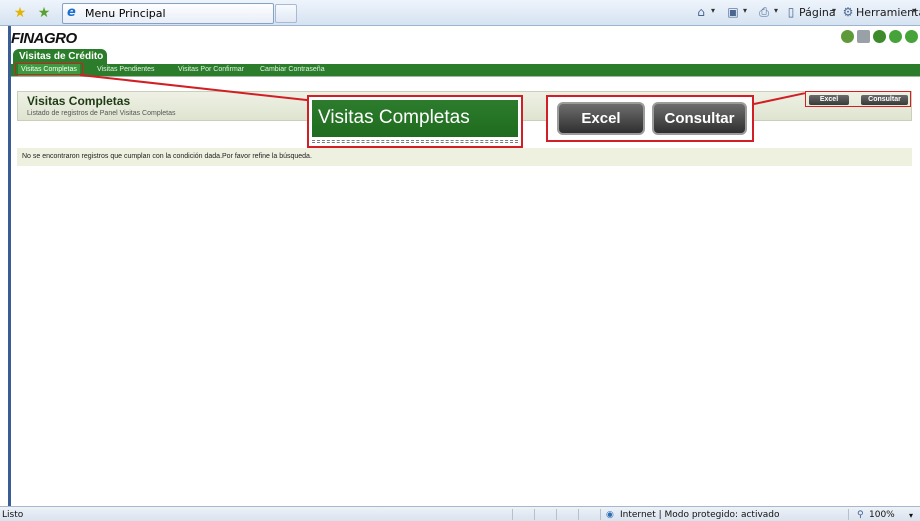 The width and height of the screenshot is (920, 521). I want to click on zoom-callout-buttons: Excel Consultar, so click(650, 118).